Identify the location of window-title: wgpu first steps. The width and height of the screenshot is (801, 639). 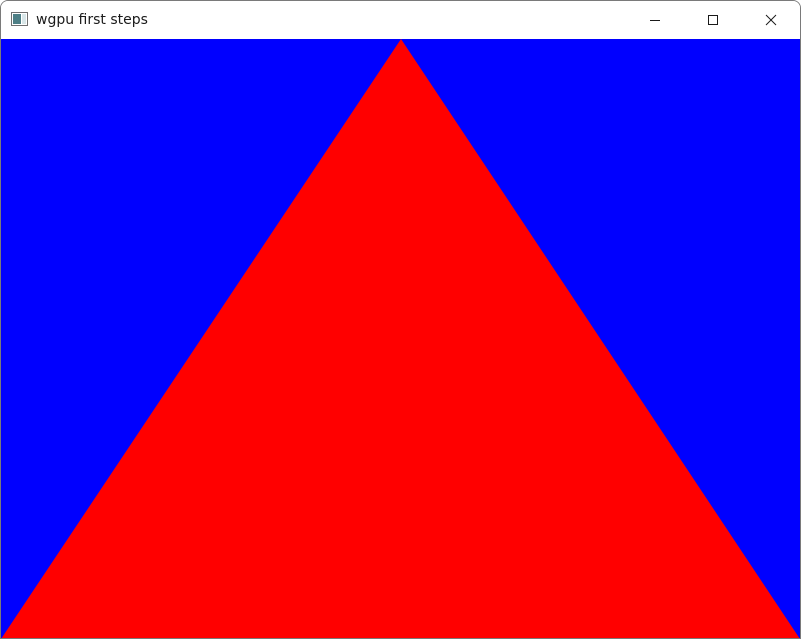
(92, 20).